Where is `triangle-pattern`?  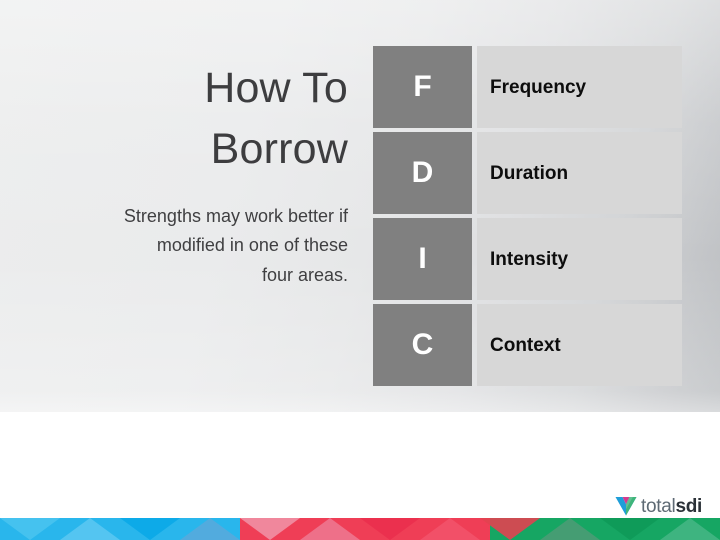
triangle-pattern is located at coordinates (360, 529).